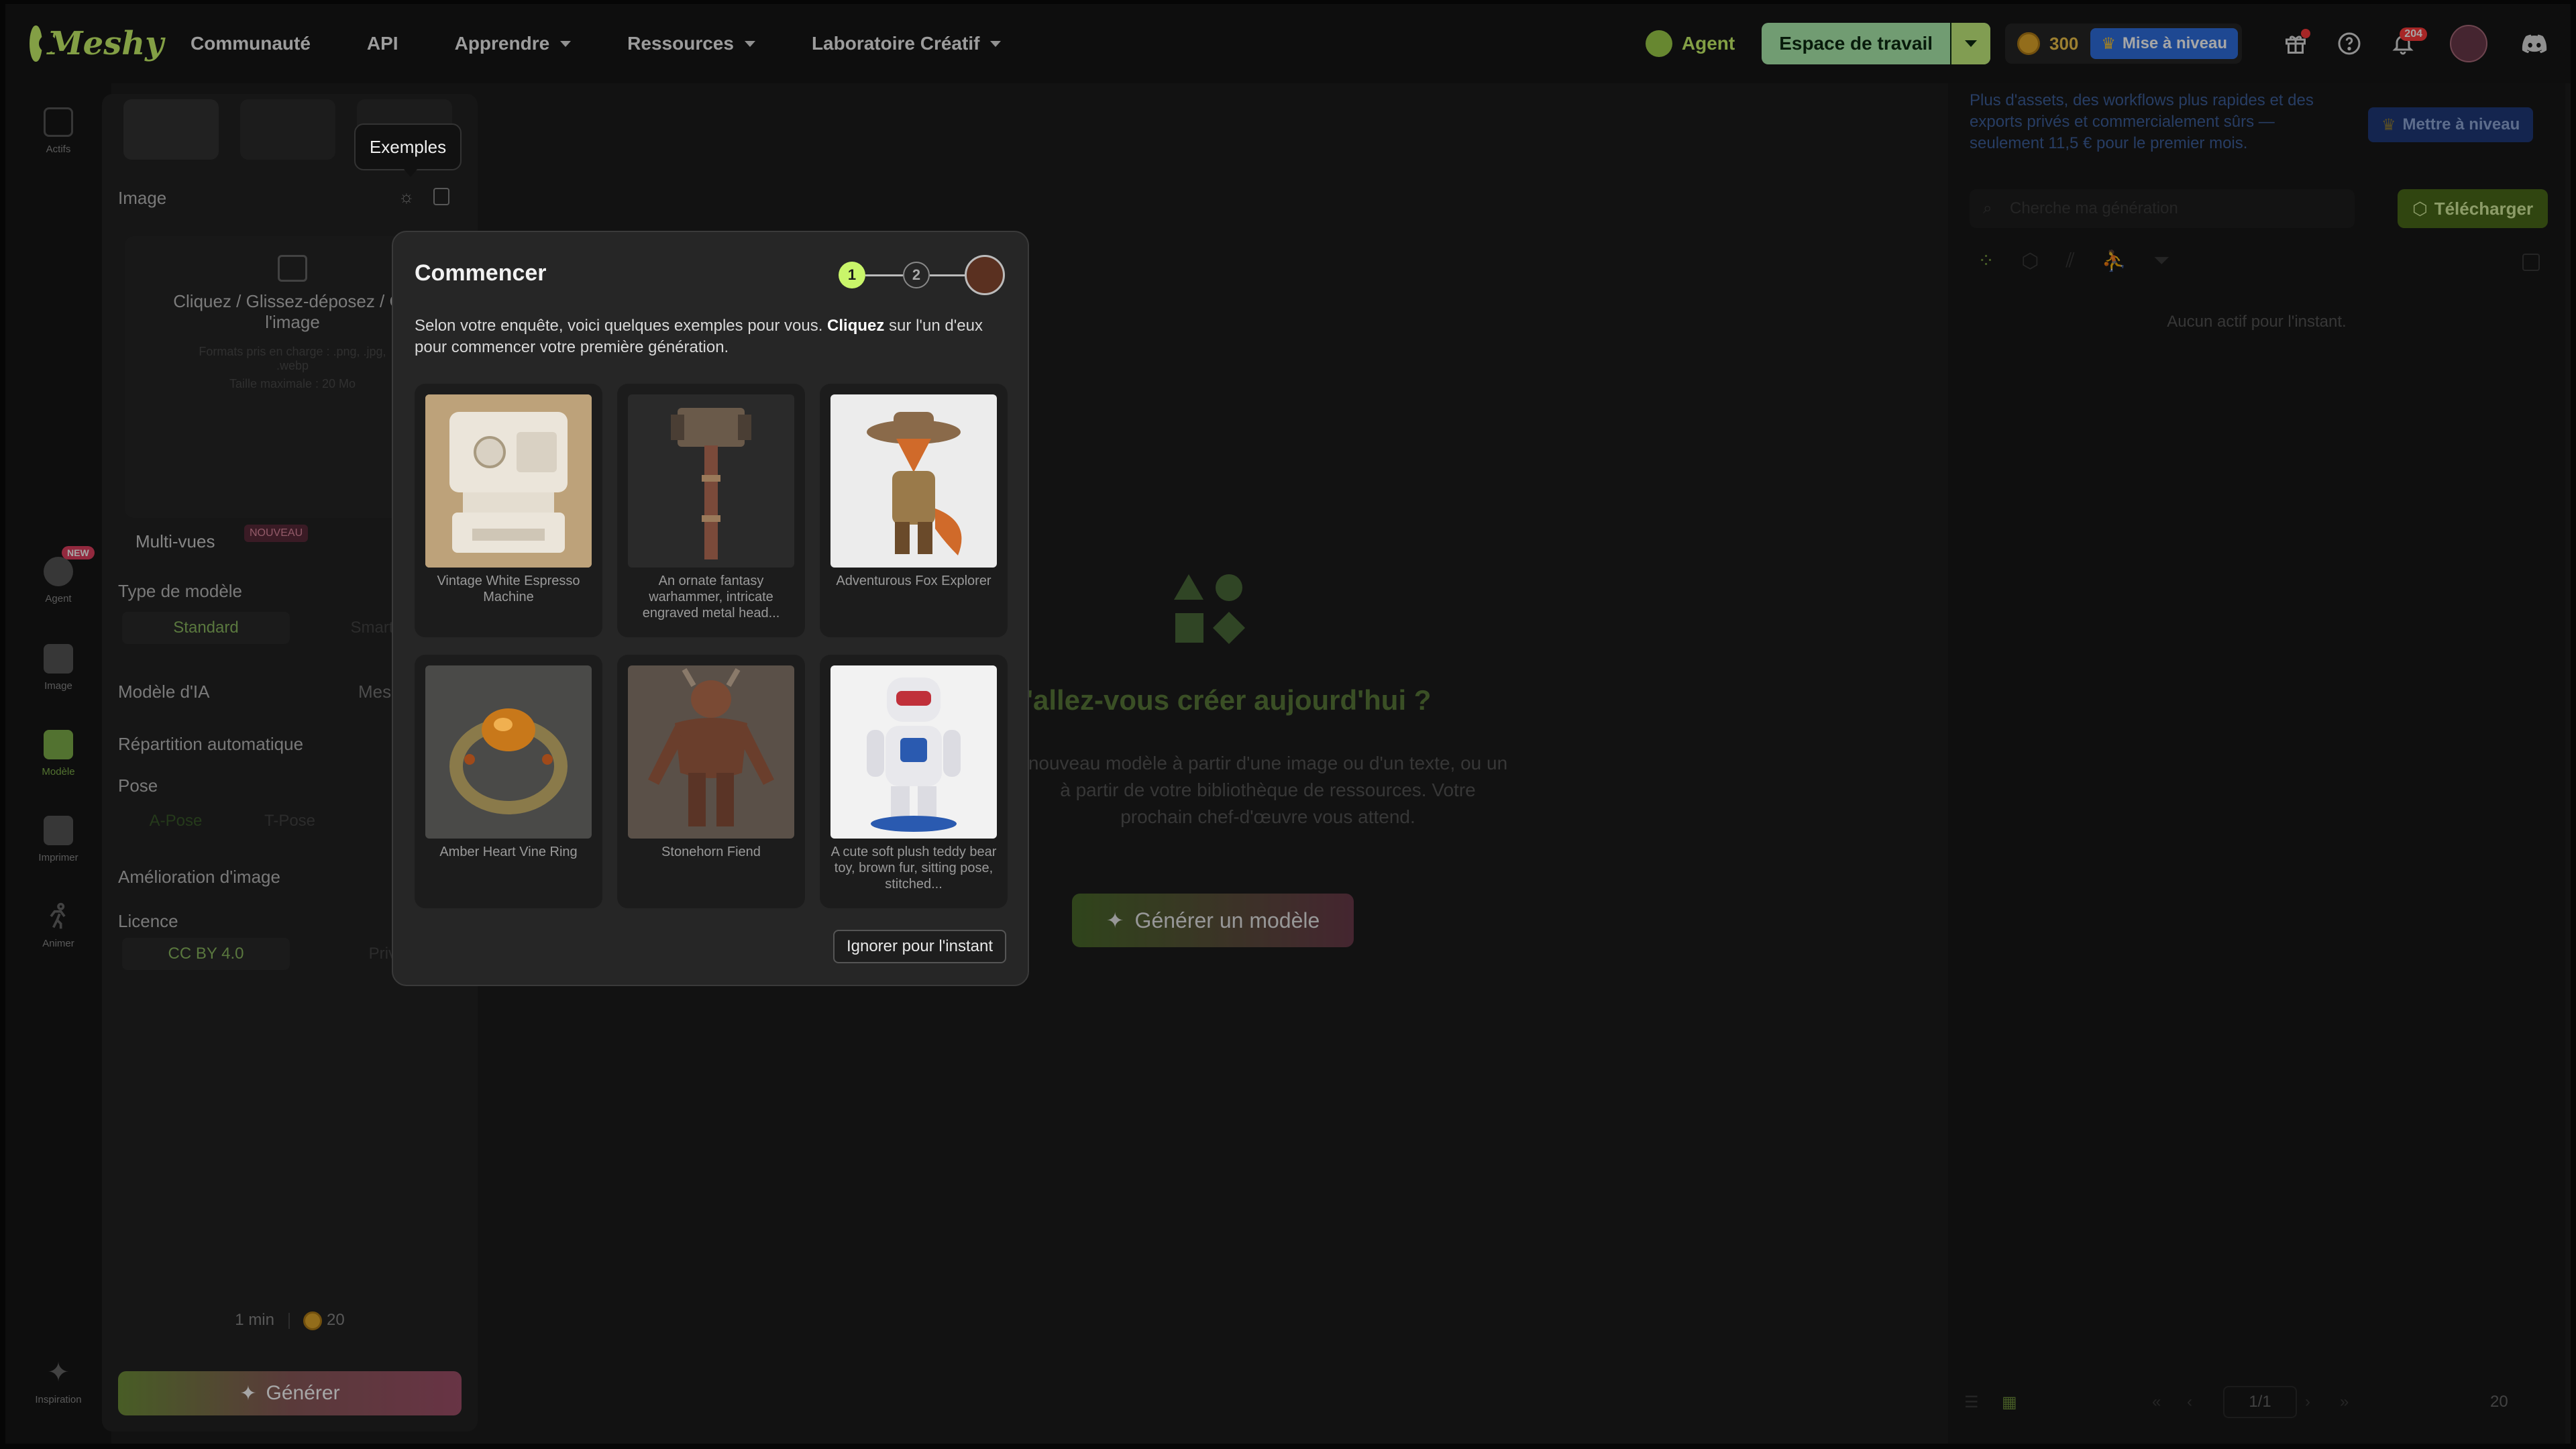 The width and height of the screenshot is (2576, 1449). Describe the element at coordinates (852, 275) in the screenshot. I see `step-1: 1` at that location.